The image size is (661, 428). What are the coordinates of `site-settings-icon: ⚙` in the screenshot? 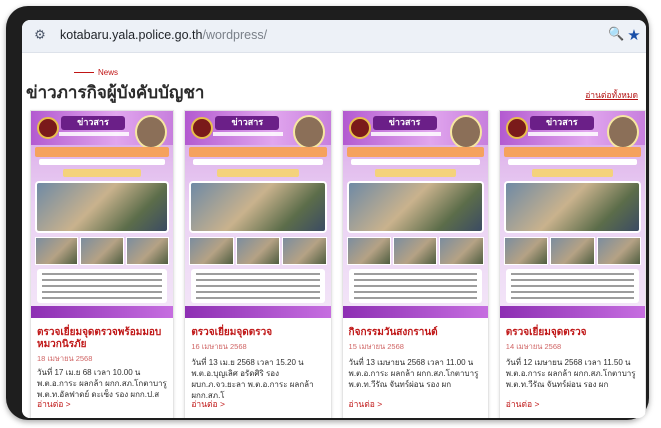 It's located at (40, 36).